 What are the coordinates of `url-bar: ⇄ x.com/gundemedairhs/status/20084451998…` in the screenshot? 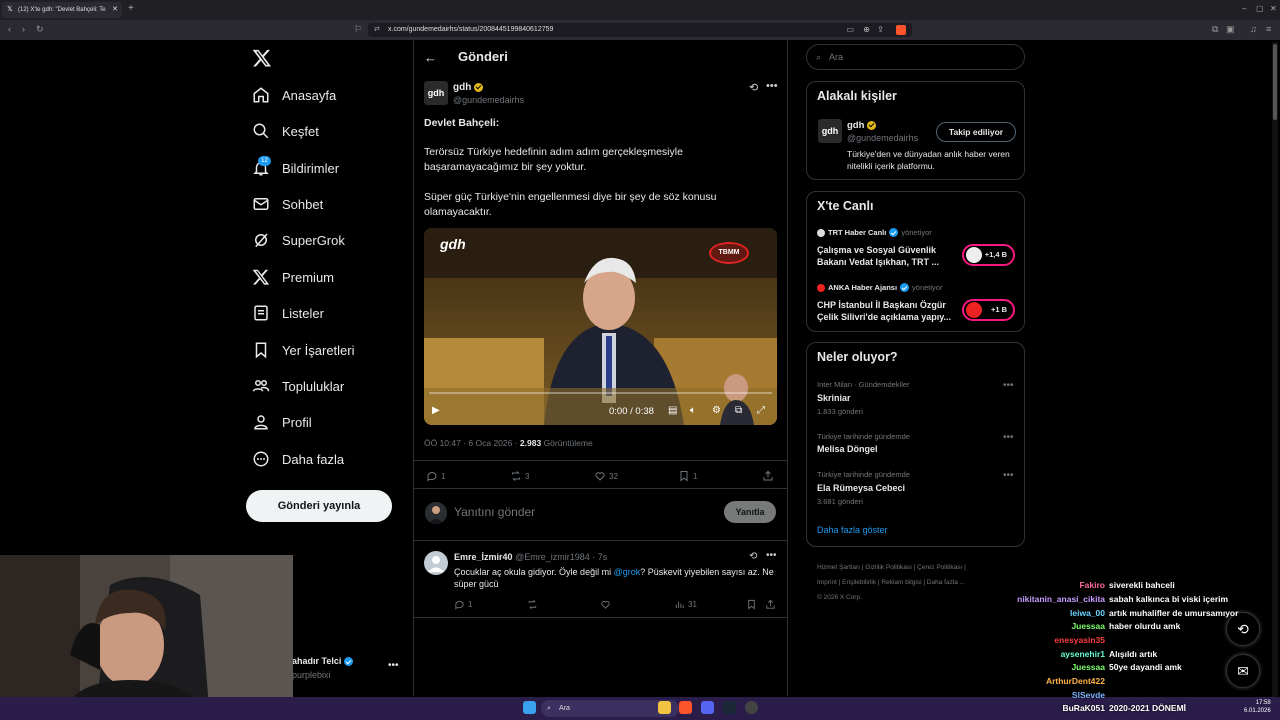 It's located at (640, 30).